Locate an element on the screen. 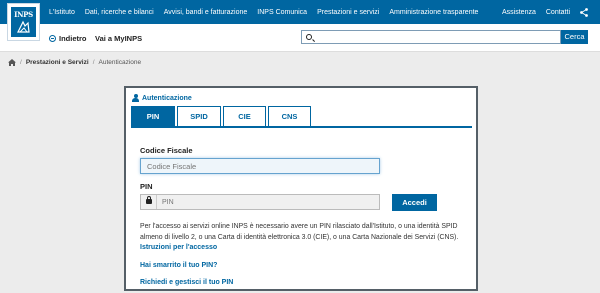  istruzioni-accesso-link: Istruzioni per l'accesso is located at coordinates (178, 247).